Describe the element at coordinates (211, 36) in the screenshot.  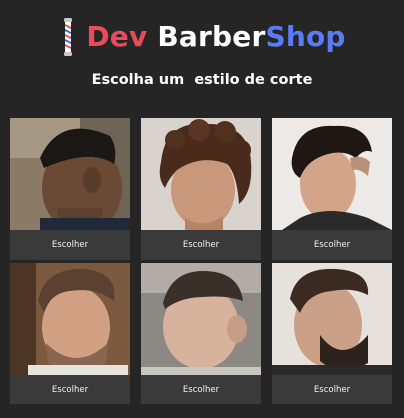
I see `brand-word-barber: Barber` at that location.